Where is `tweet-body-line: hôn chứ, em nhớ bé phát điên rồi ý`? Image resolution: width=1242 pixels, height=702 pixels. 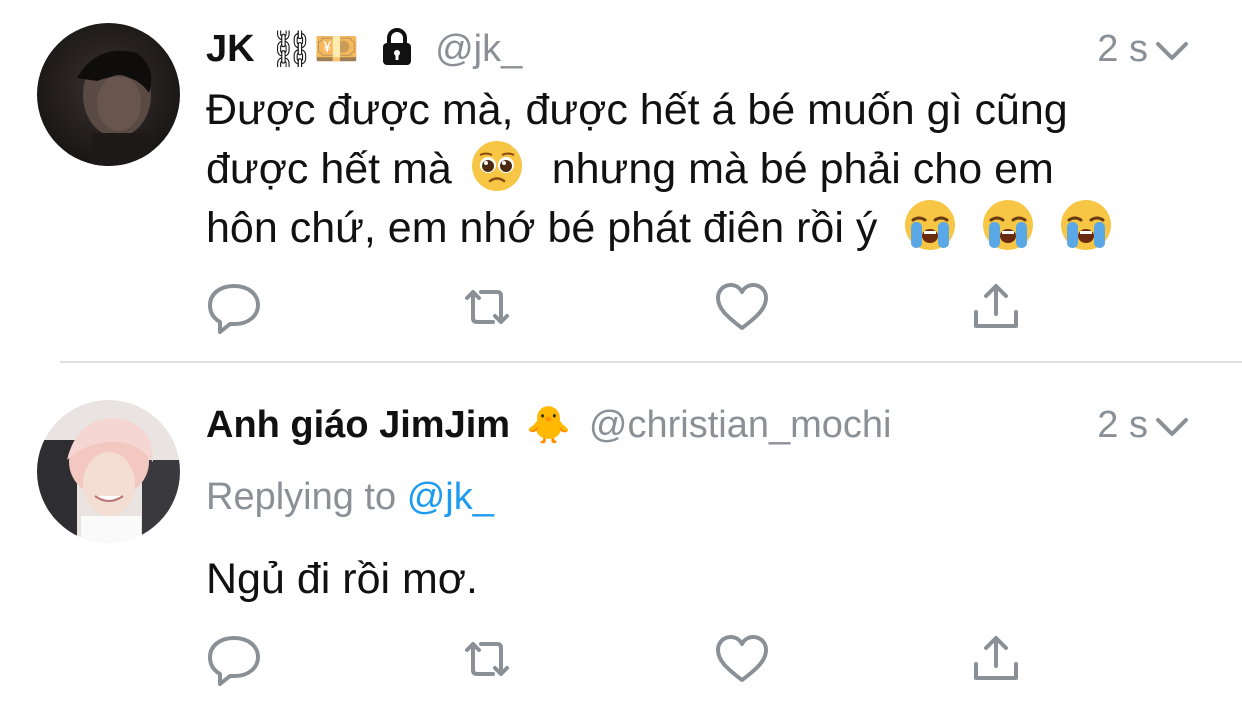 tweet-body-line: hôn chứ, em nhớ bé phát điên rồi ý is located at coordinates (542, 228).